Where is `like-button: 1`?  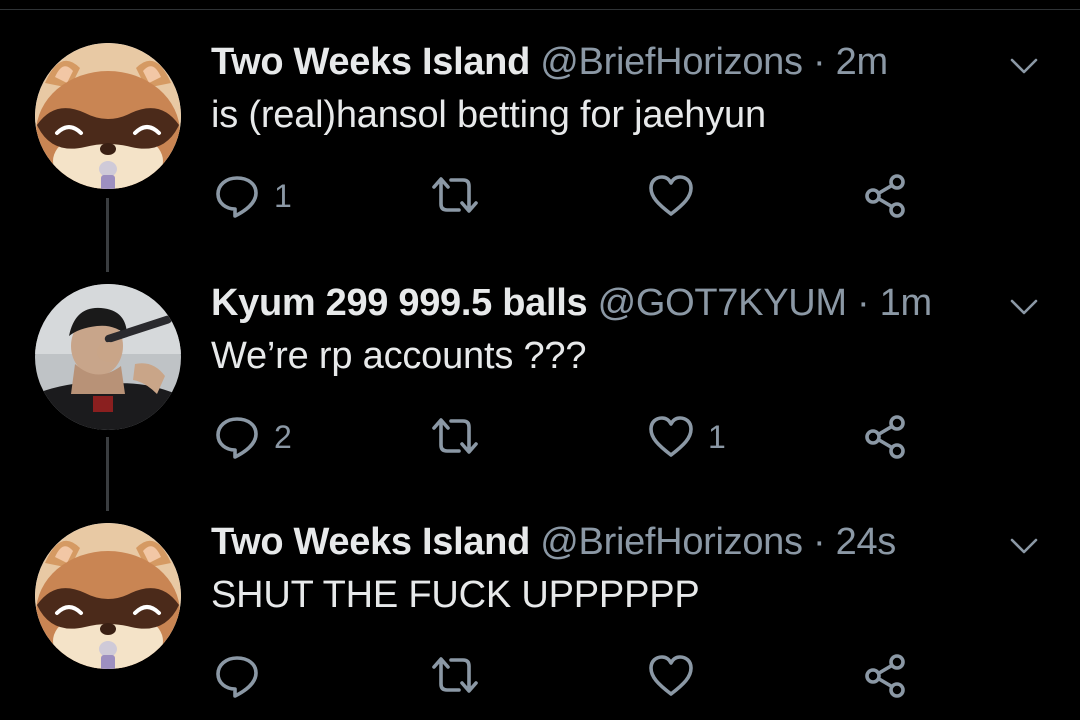 like-button: 1 is located at coordinates (687, 437).